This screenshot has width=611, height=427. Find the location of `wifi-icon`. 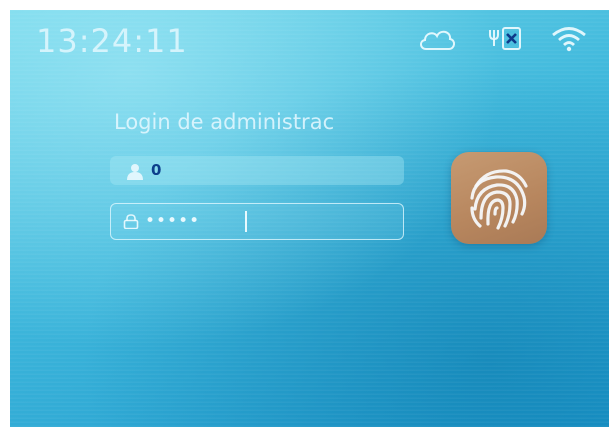

wifi-icon is located at coordinates (569, 39).